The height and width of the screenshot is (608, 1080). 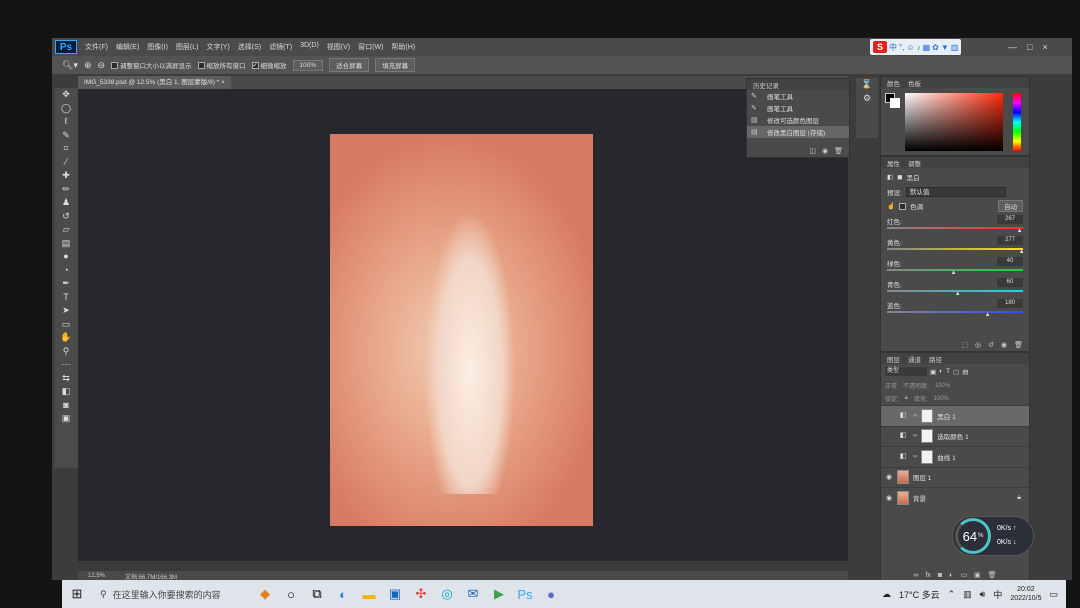 I want to click on history-item: ▤ 修改黑白图层 (存储), so click(x=798, y=132).